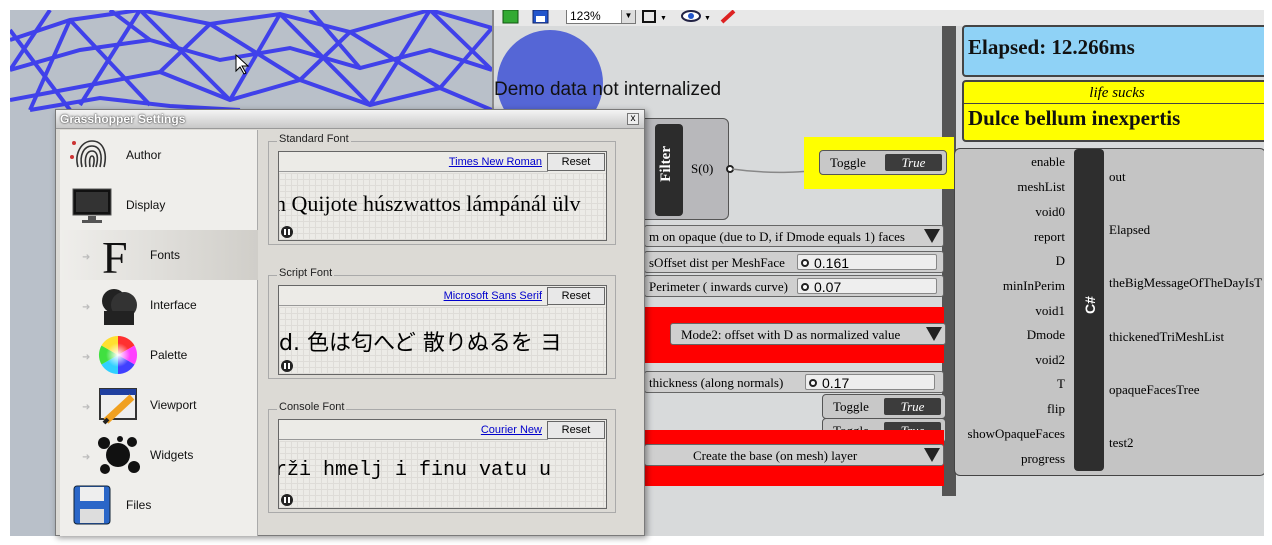 This screenshot has width=1272, height=545. I want to click on sidebar-label: Author, so click(144, 155).